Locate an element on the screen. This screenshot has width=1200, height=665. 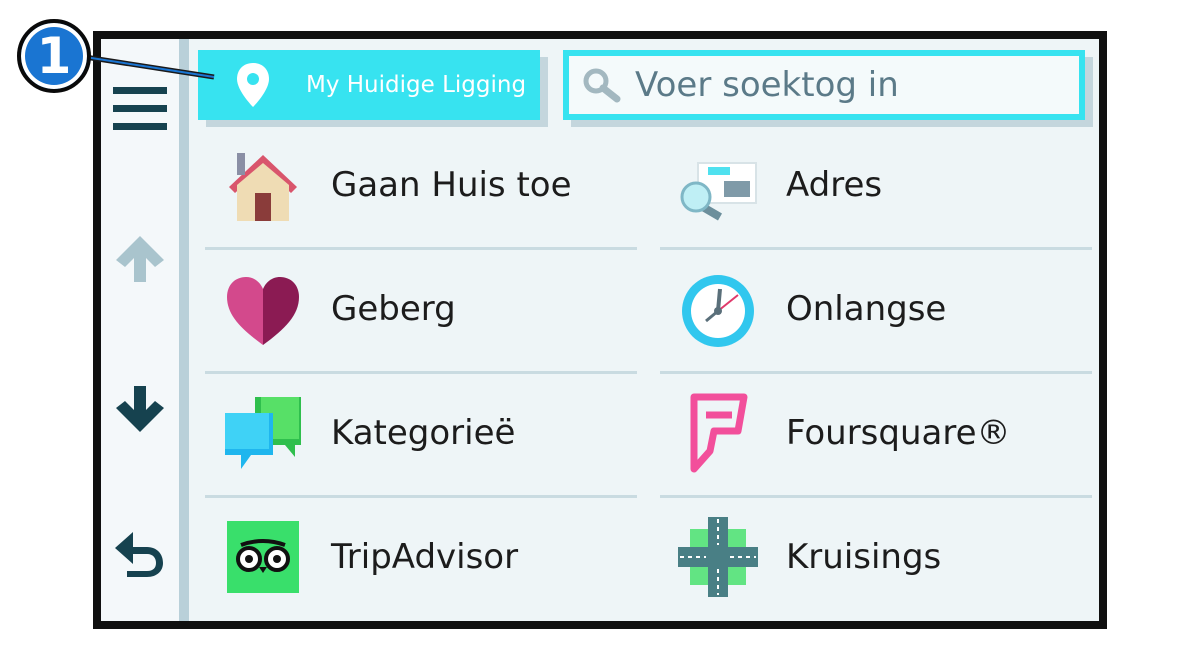
category-label: Kruisings is located at coordinates (864, 557).